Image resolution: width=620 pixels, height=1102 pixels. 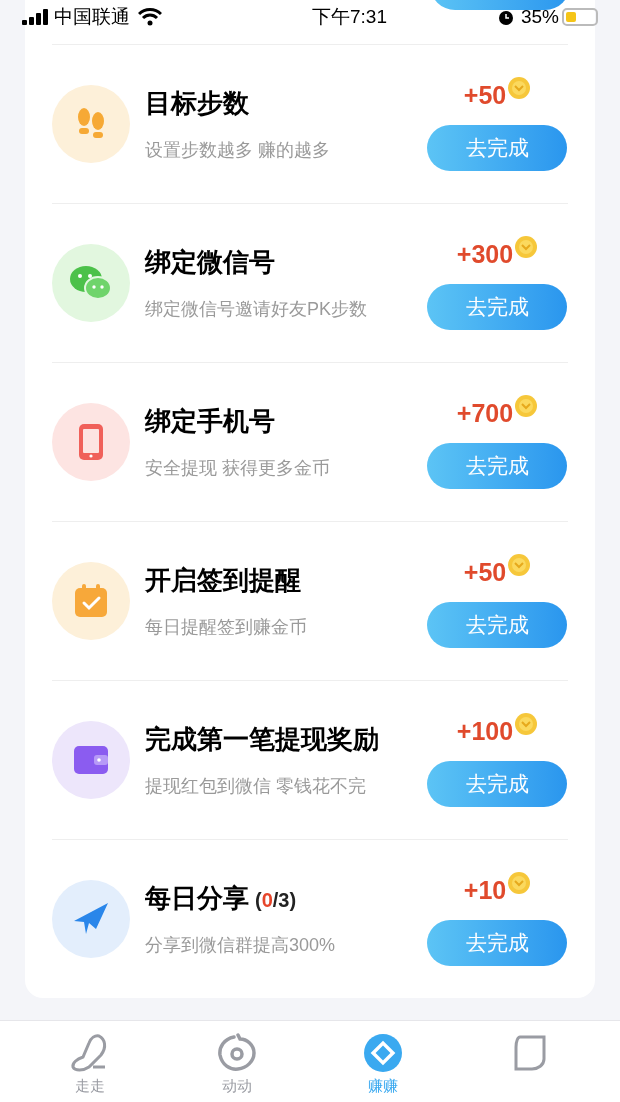 What do you see at coordinates (505, 17) in the screenshot?
I see `alarm-icon` at bounding box center [505, 17].